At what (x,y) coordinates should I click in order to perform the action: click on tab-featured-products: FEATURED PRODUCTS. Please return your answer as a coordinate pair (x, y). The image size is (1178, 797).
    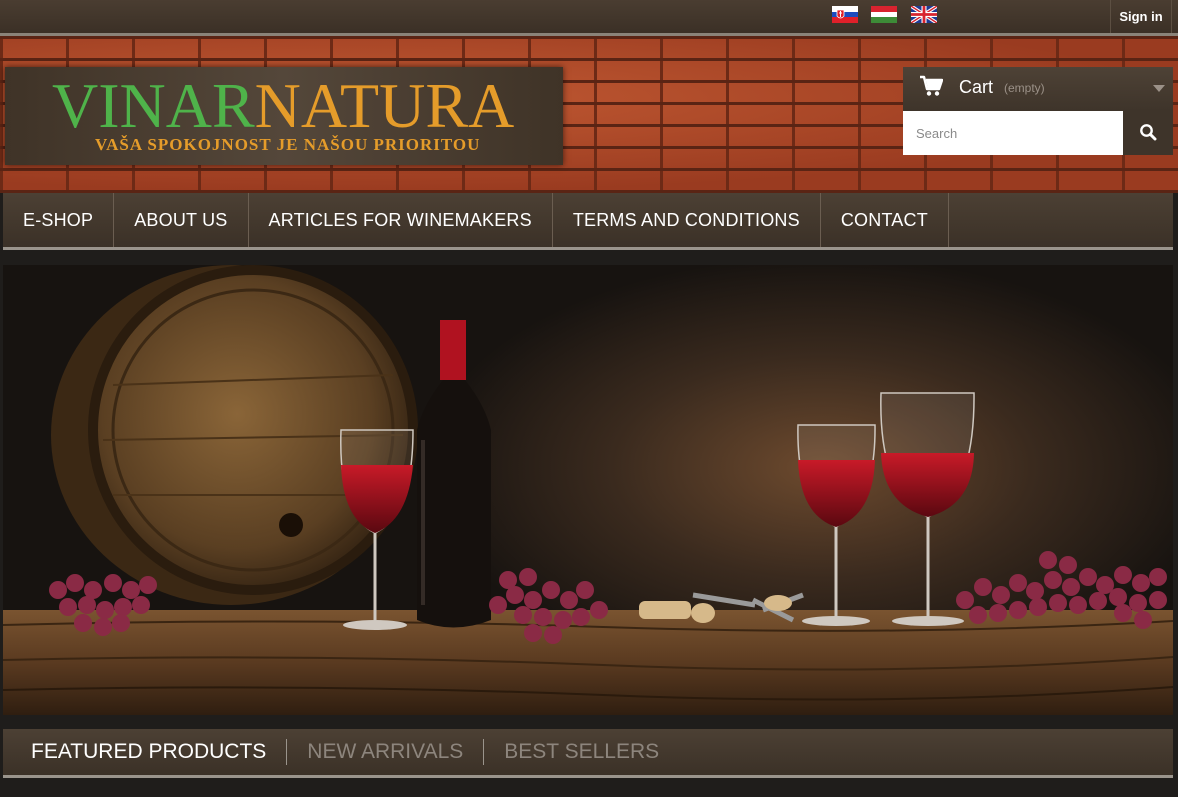
    Looking at the image, I should click on (145, 752).